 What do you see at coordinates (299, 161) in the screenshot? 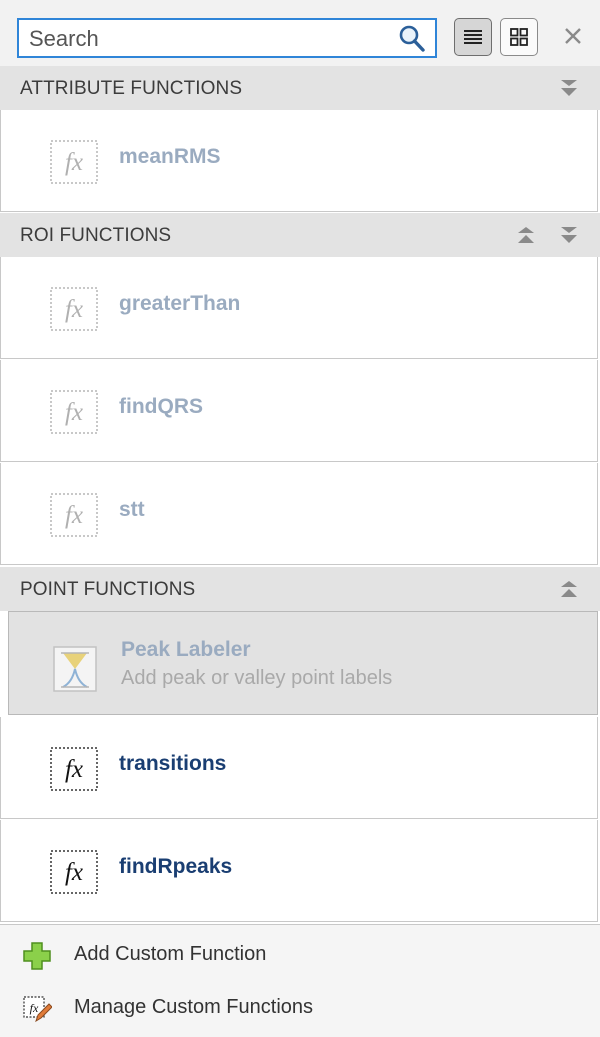
I see `function-item-meanrms: fx meanRMS` at bounding box center [299, 161].